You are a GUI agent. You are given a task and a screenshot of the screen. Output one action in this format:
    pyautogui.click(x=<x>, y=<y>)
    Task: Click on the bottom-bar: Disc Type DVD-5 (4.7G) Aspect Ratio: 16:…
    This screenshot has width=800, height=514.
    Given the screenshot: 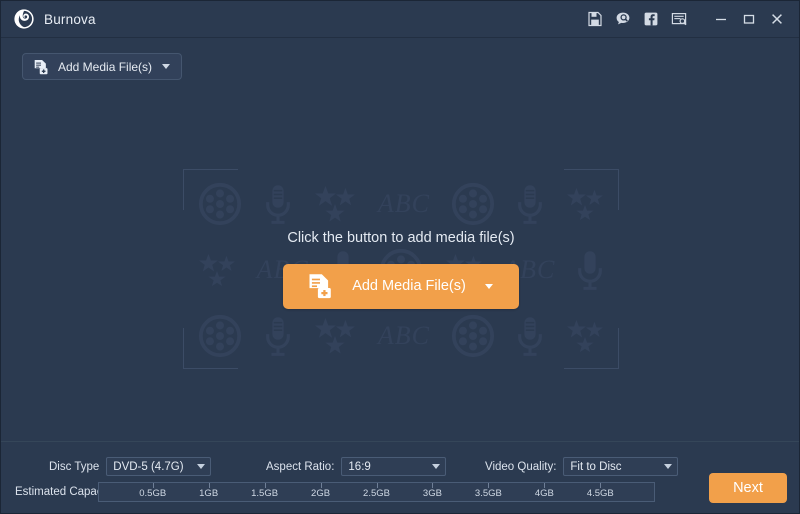 What is the action you would take?
    pyautogui.click(x=400, y=477)
    